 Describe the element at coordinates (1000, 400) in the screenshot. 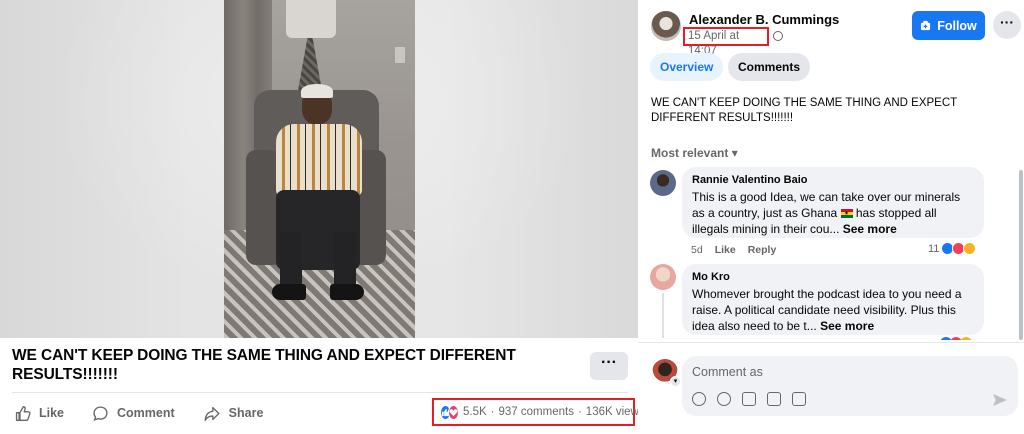

I see `send-icon` at that location.